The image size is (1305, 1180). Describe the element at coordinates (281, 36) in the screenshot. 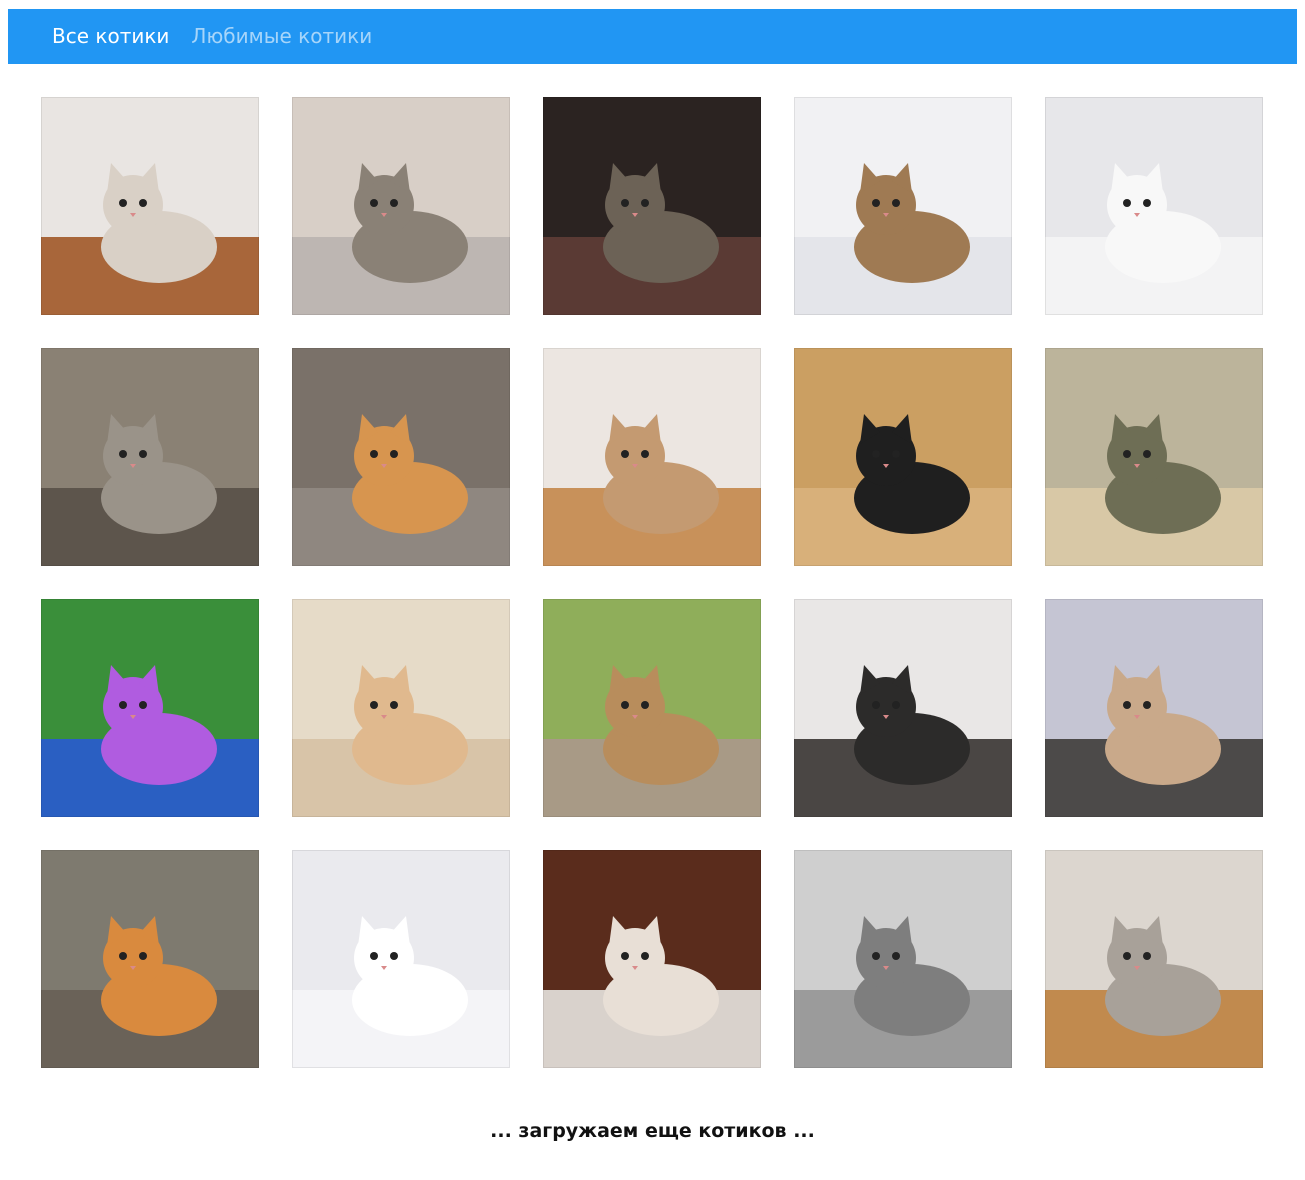

I see `tab-favorite-cats: Любимые котики` at that location.